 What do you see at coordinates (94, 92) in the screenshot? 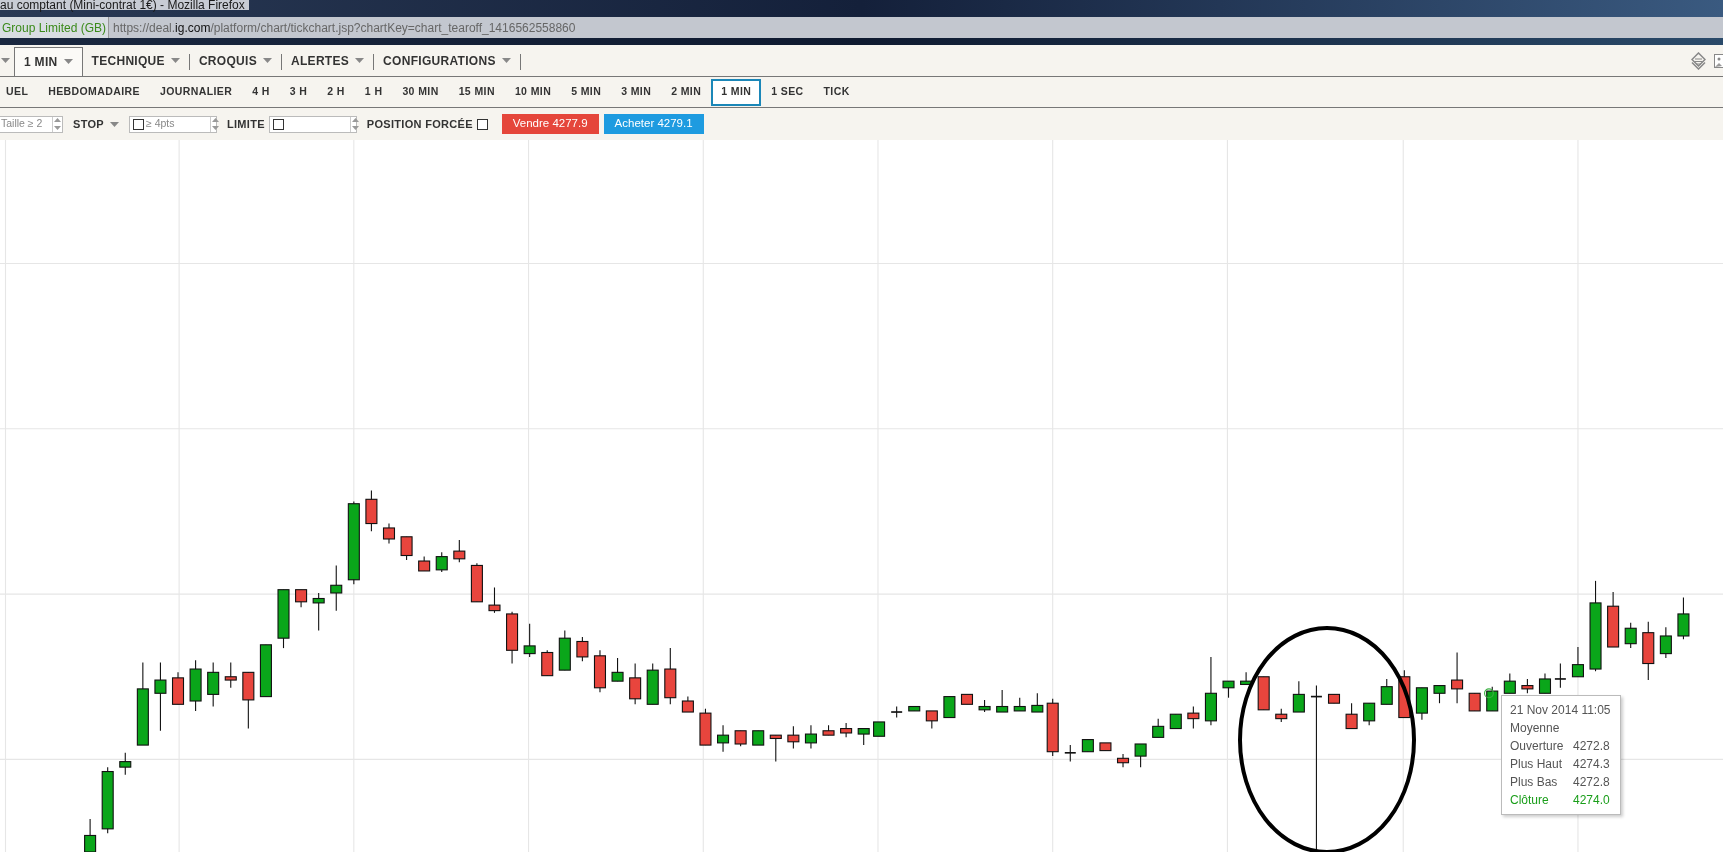
I see `timeframe-tab: HEBDOMADAIRE` at bounding box center [94, 92].